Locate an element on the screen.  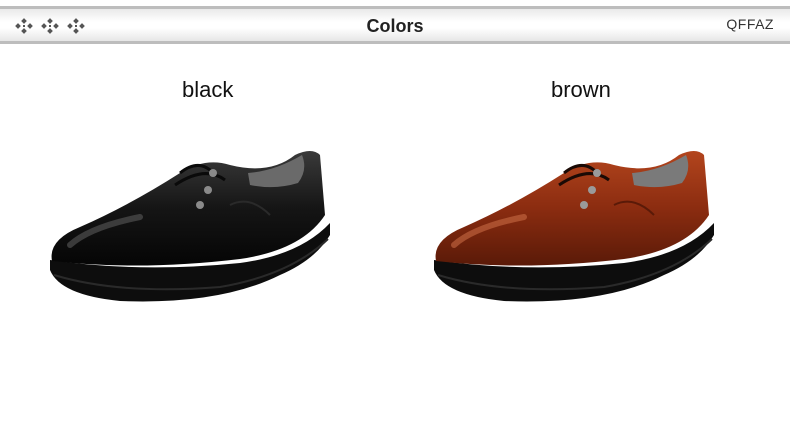
black-shoe-image is located at coordinates (190, 226).